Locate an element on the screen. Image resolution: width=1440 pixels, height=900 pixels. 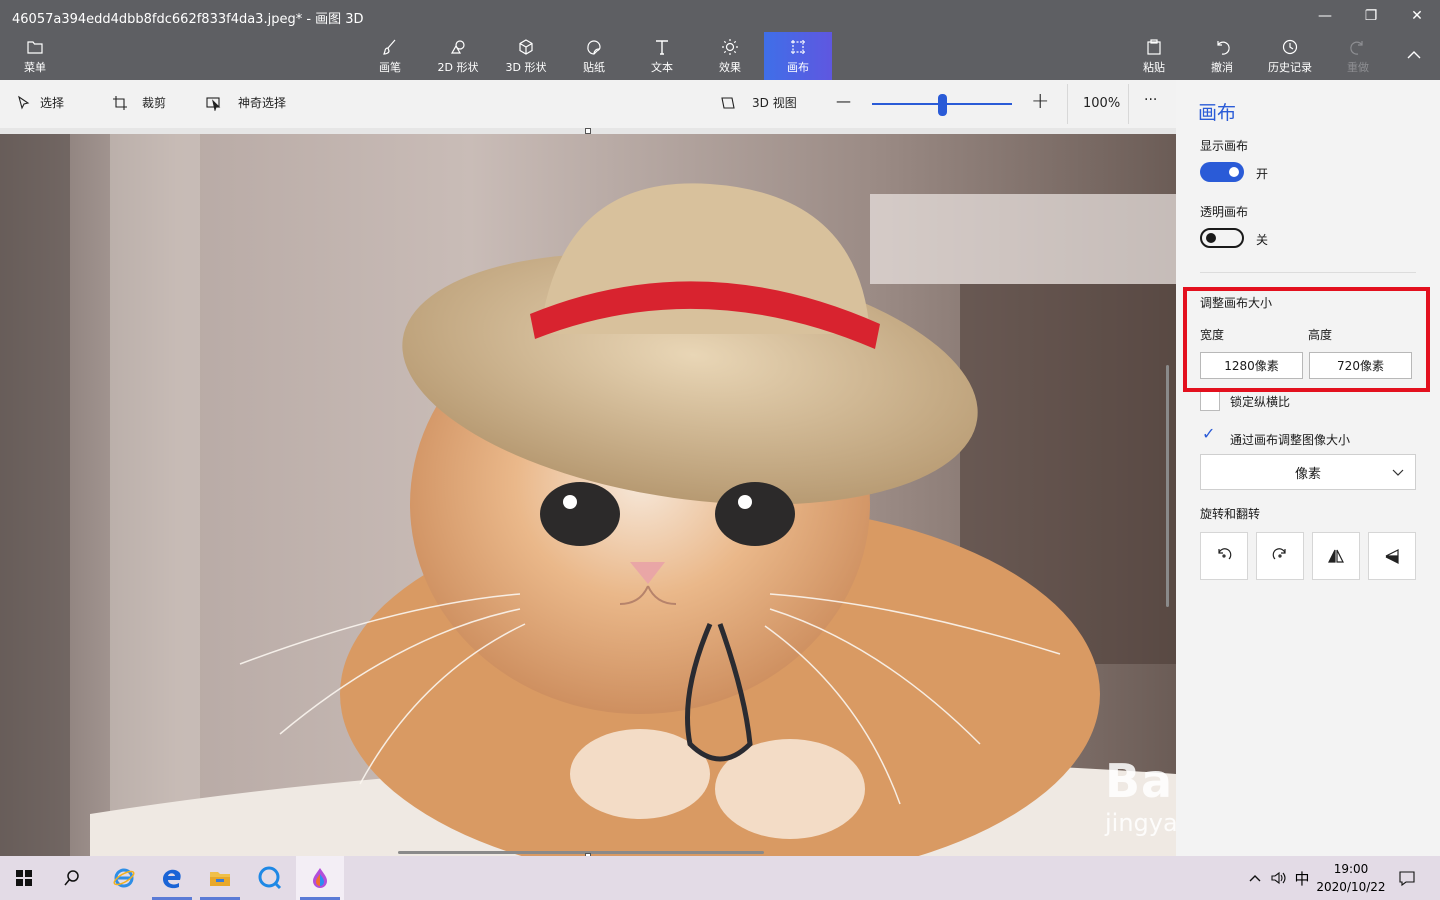
cube-icon is located at coordinates (526, 47).